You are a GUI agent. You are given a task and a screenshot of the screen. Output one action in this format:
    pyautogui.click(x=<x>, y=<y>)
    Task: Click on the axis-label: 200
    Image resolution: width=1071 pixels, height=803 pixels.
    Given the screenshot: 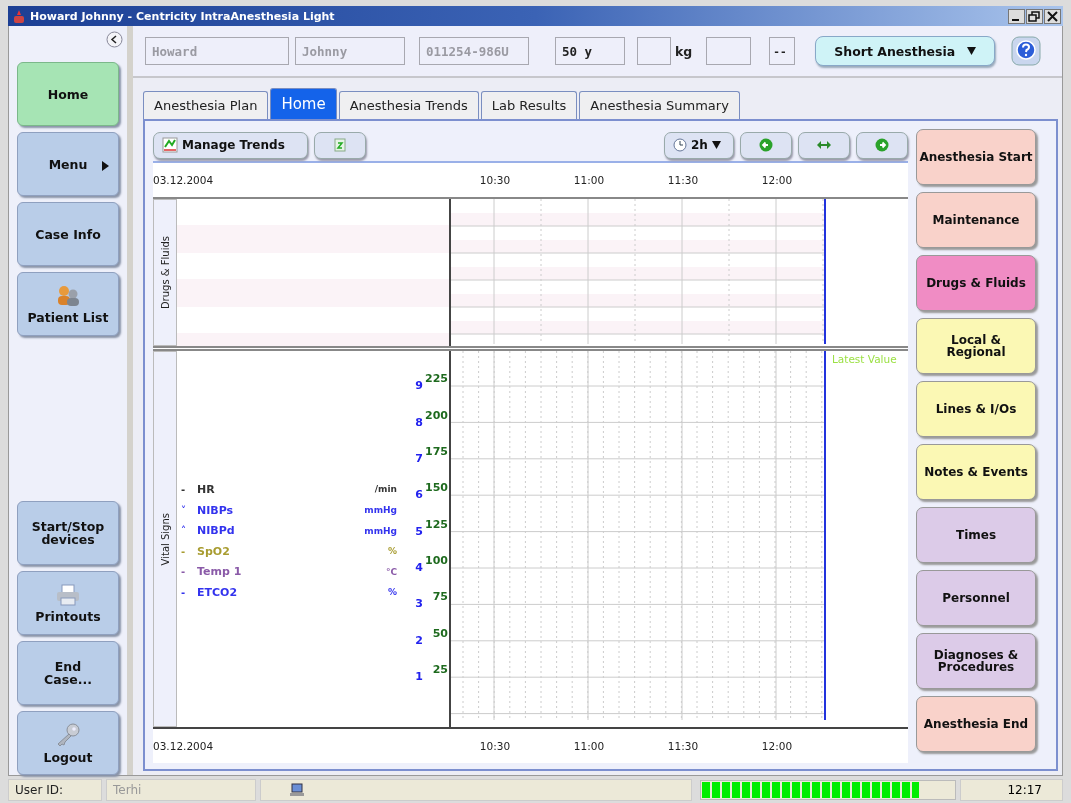 What is the action you would take?
    pyautogui.click(x=436, y=415)
    